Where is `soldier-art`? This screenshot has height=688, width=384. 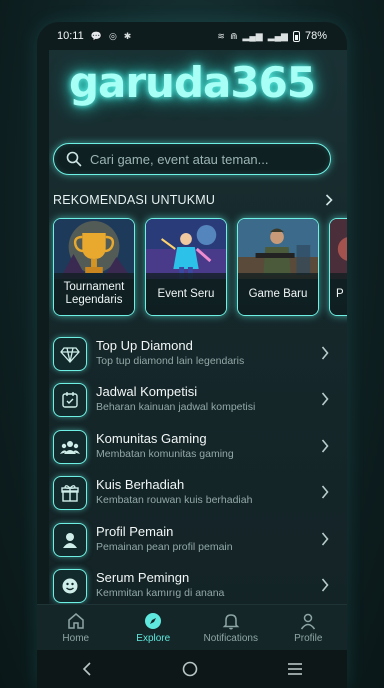 soldier-art is located at coordinates (278, 249).